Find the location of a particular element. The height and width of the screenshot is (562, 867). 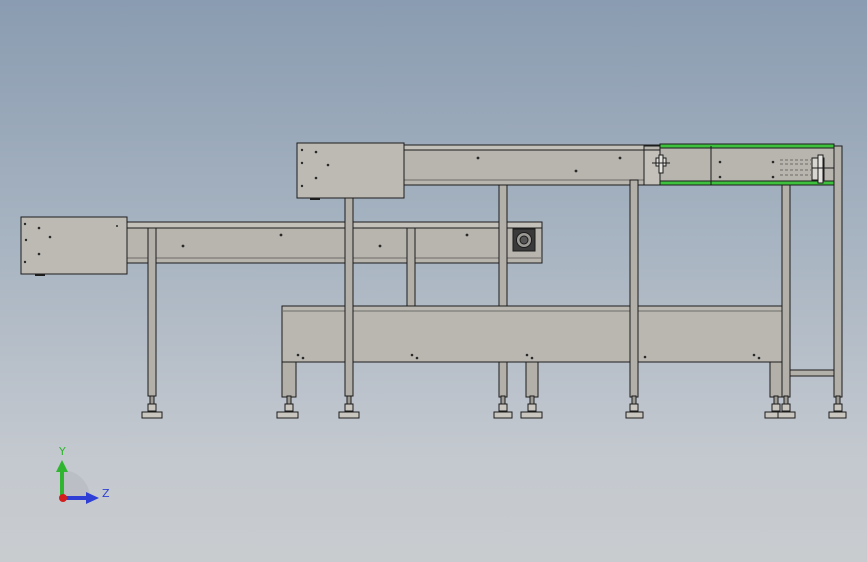

lower-conveyor is located at coordinates (281, 246).